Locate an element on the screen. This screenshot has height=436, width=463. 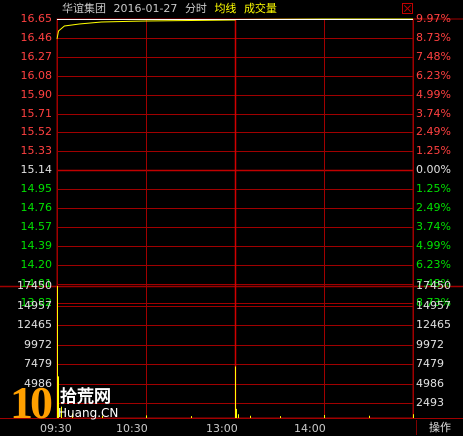
percent-tick-label: 7.48% is located at coordinates (433, 56).